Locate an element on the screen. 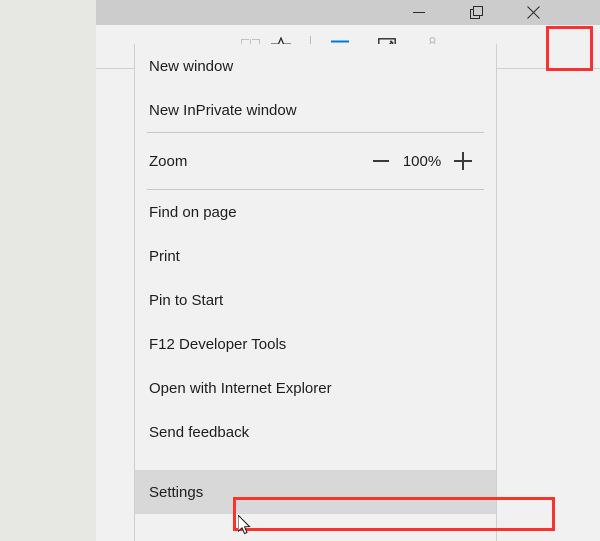 The width and height of the screenshot is (600, 541). zoom-value: 100% is located at coordinates (422, 161).